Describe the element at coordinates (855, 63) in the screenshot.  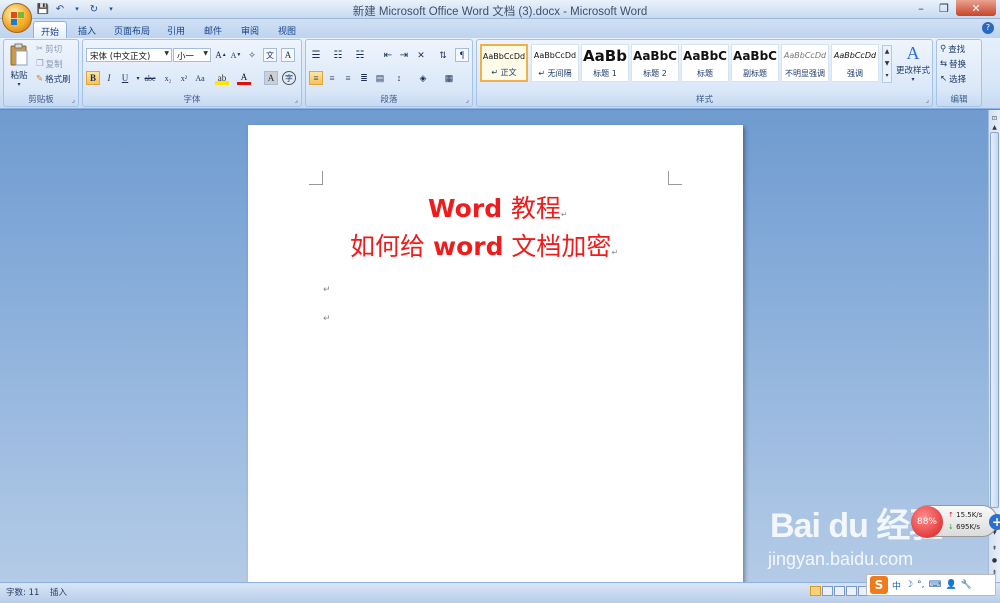
I see `style-emphasis: AaBbCcDd 强调` at that location.